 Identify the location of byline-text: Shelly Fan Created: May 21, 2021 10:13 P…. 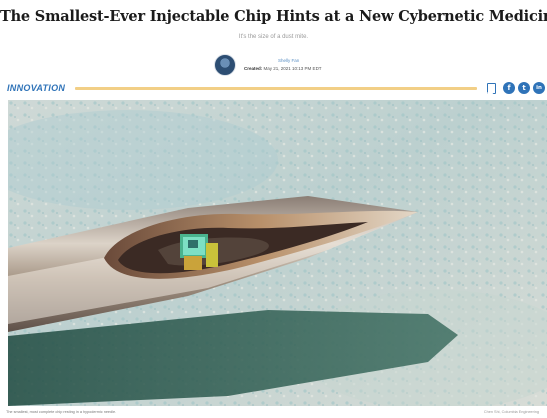
(283, 65).